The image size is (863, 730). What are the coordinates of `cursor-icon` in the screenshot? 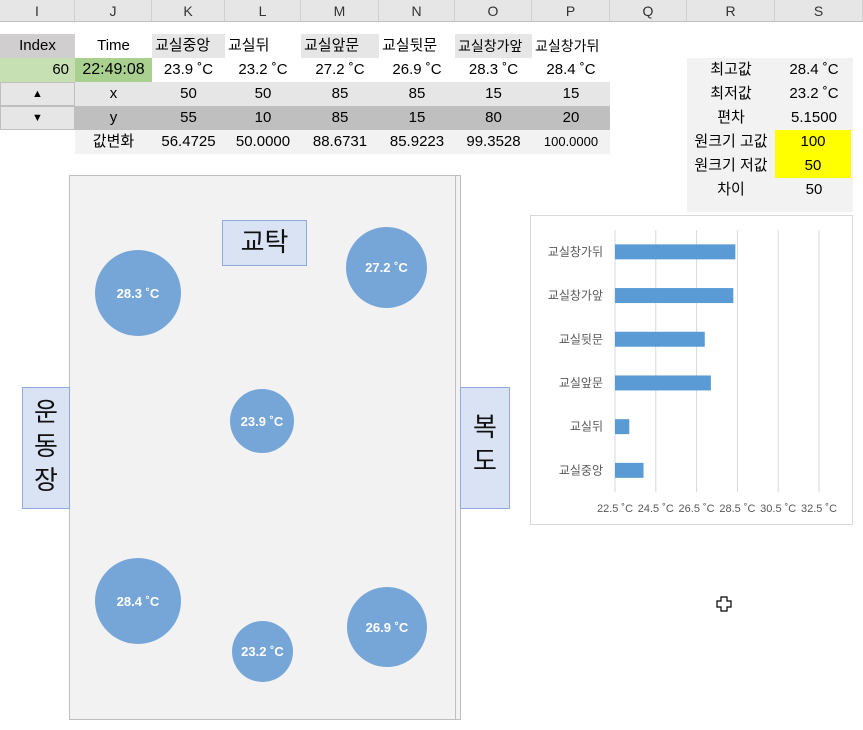 It's located at (724, 604).